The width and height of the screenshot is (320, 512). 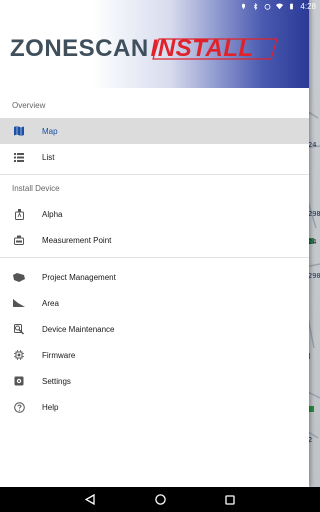 What do you see at coordinates (154, 240) in the screenshot?
I see `menu-item-measurement-point: Measurement Point` at bounding box center [154, 240].